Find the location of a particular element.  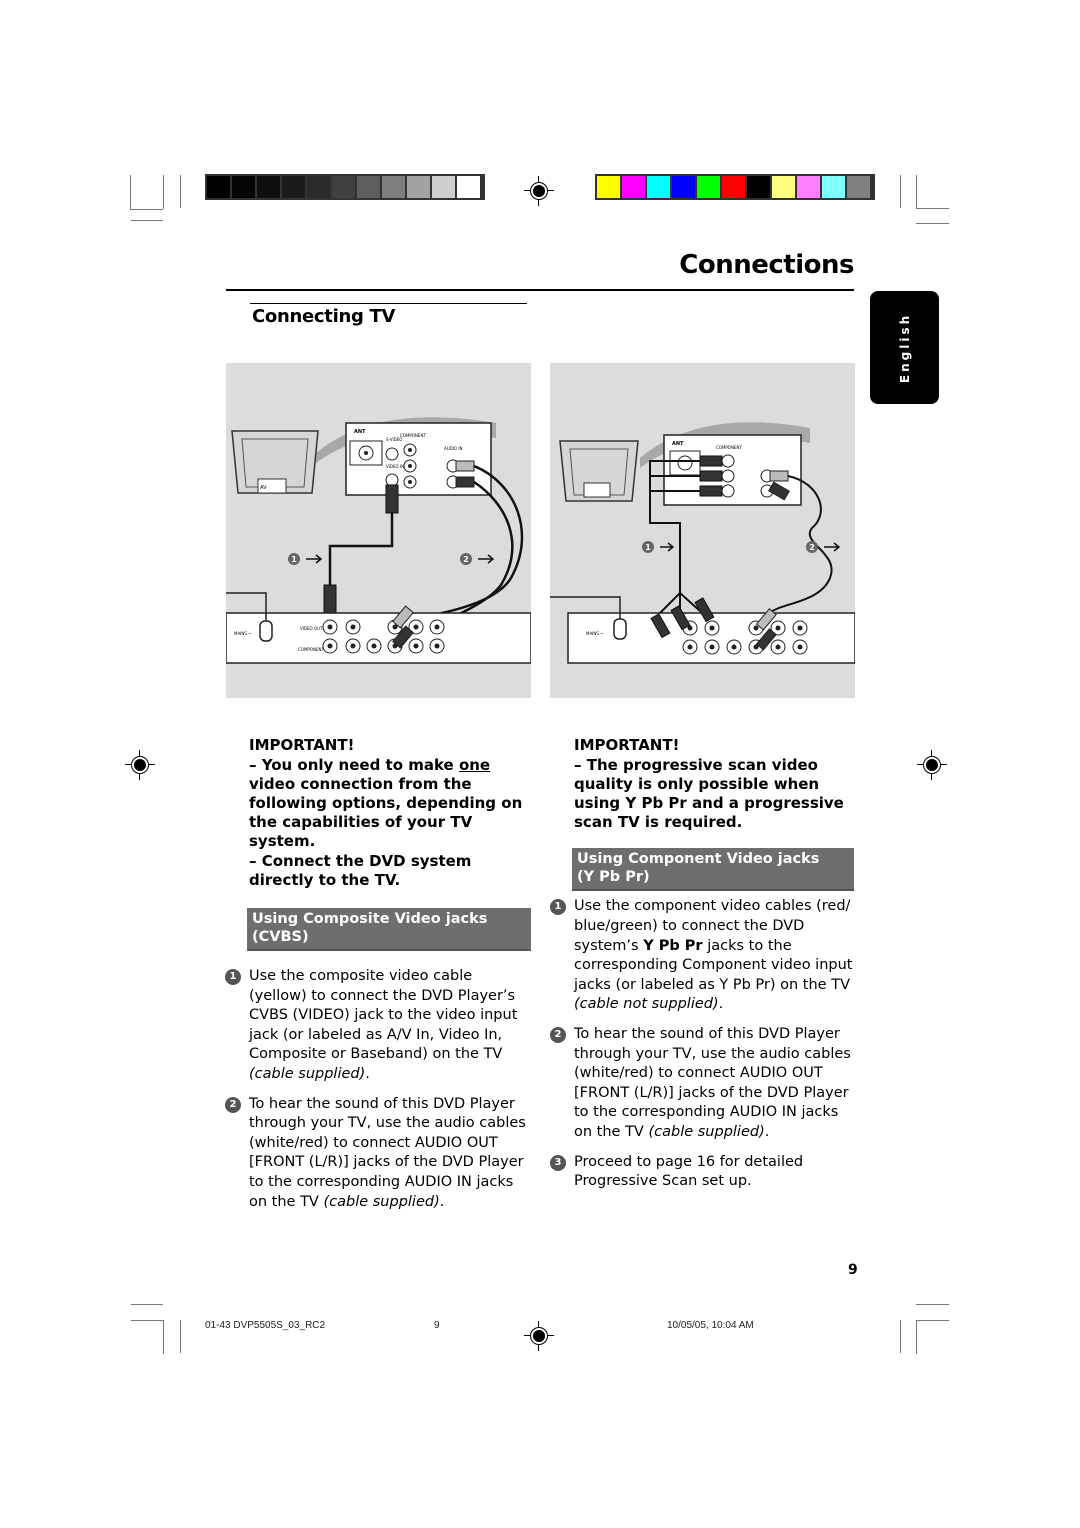

language-label: English is located at coordinates (904, 347).